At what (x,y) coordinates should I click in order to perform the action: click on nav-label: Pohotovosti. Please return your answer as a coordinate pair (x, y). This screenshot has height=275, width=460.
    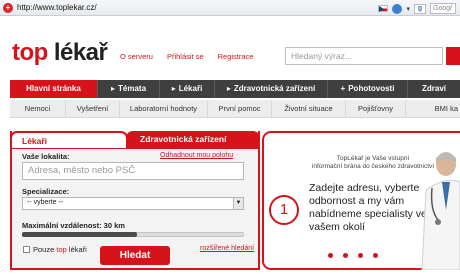
    Looking at the image, I should click on (371, 88).